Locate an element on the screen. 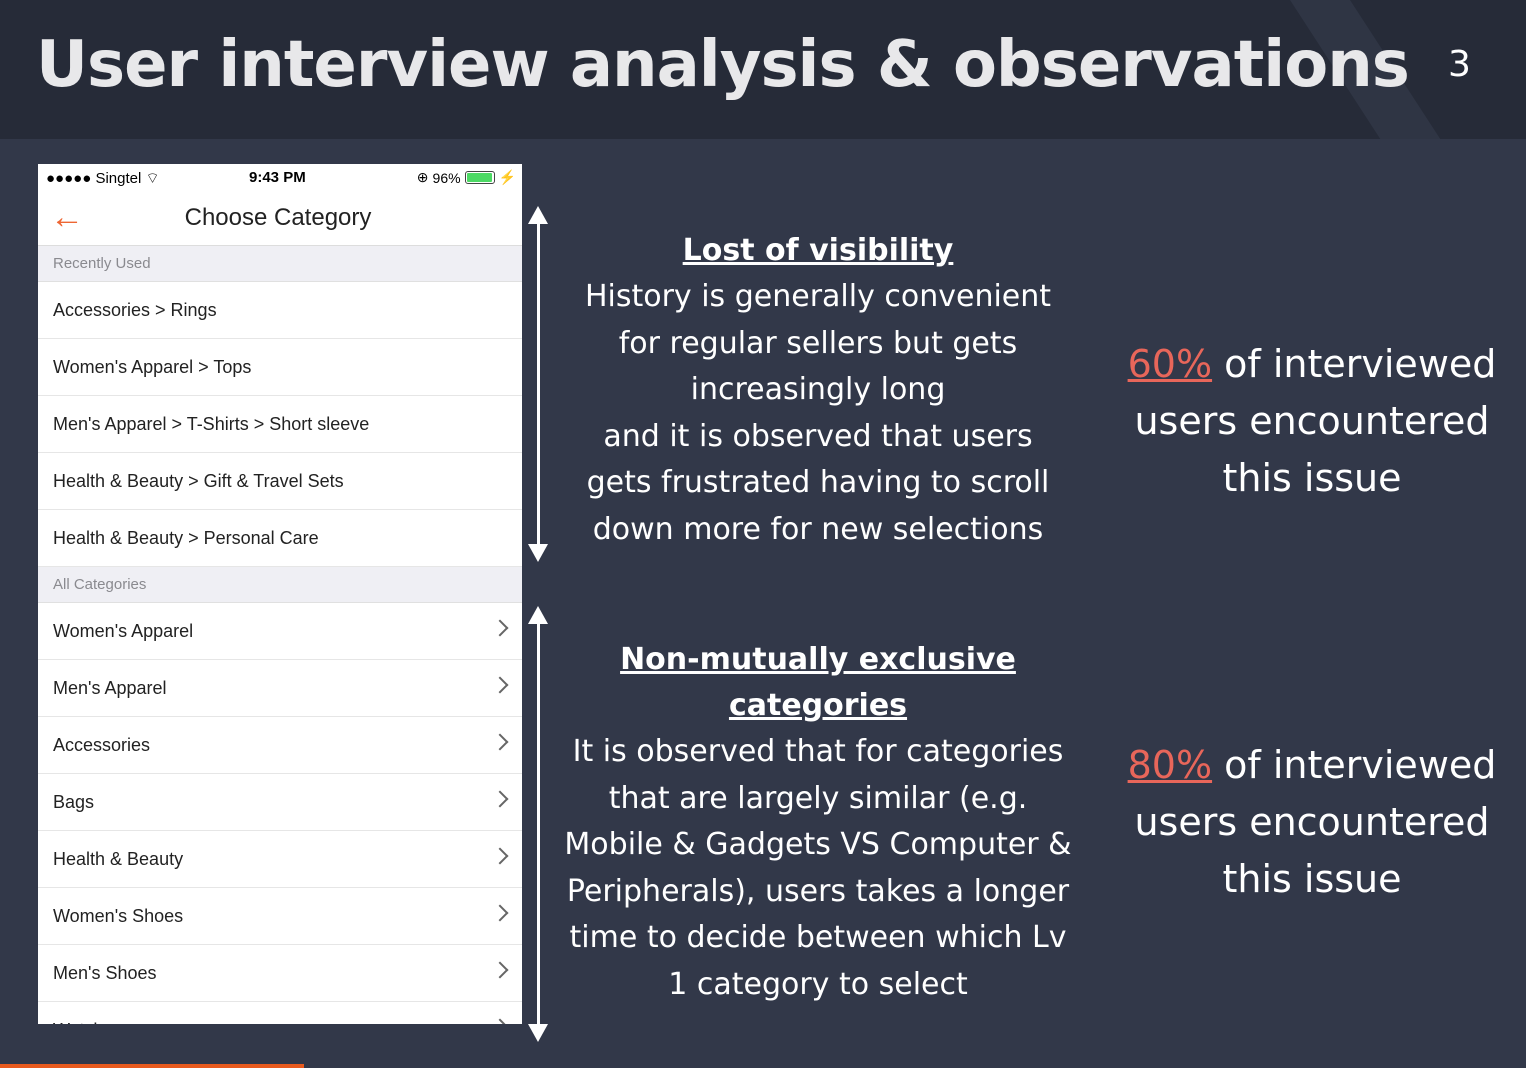 Image resolution: width=1526 pixels, height=1068 pixels. nav-bar: ← Choose Category is located at coordinates (280, 219).